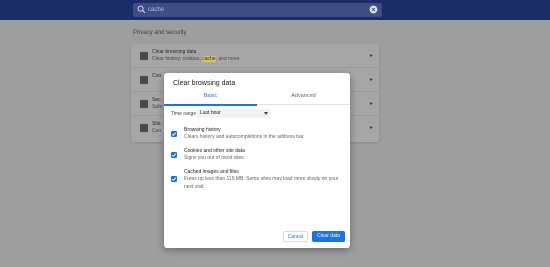 The width and height of the screenshot is (550, 267). Describe the element at coordinates (373, 9) in the screenshot. I see `clear-search-icon` at that location.